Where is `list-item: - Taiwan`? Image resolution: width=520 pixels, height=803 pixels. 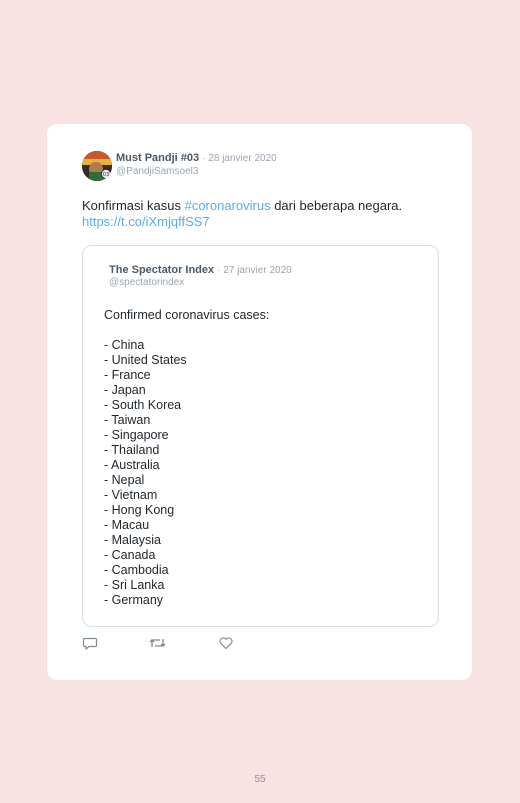 list-item: - Taiwan is located at coordinates (127, 420).